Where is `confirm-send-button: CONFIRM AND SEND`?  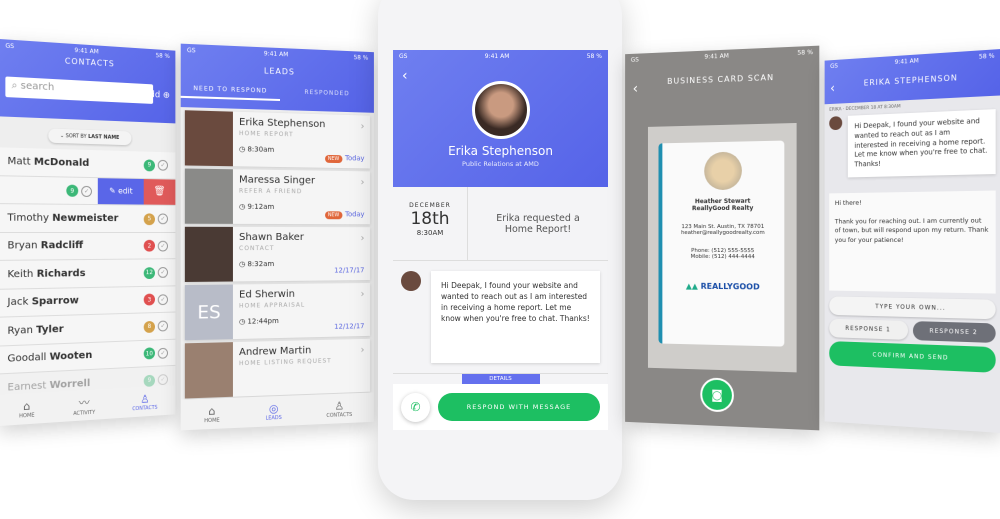
confirm-send-button: CONFIRM AND SEND is located at coordinates (912, 357).